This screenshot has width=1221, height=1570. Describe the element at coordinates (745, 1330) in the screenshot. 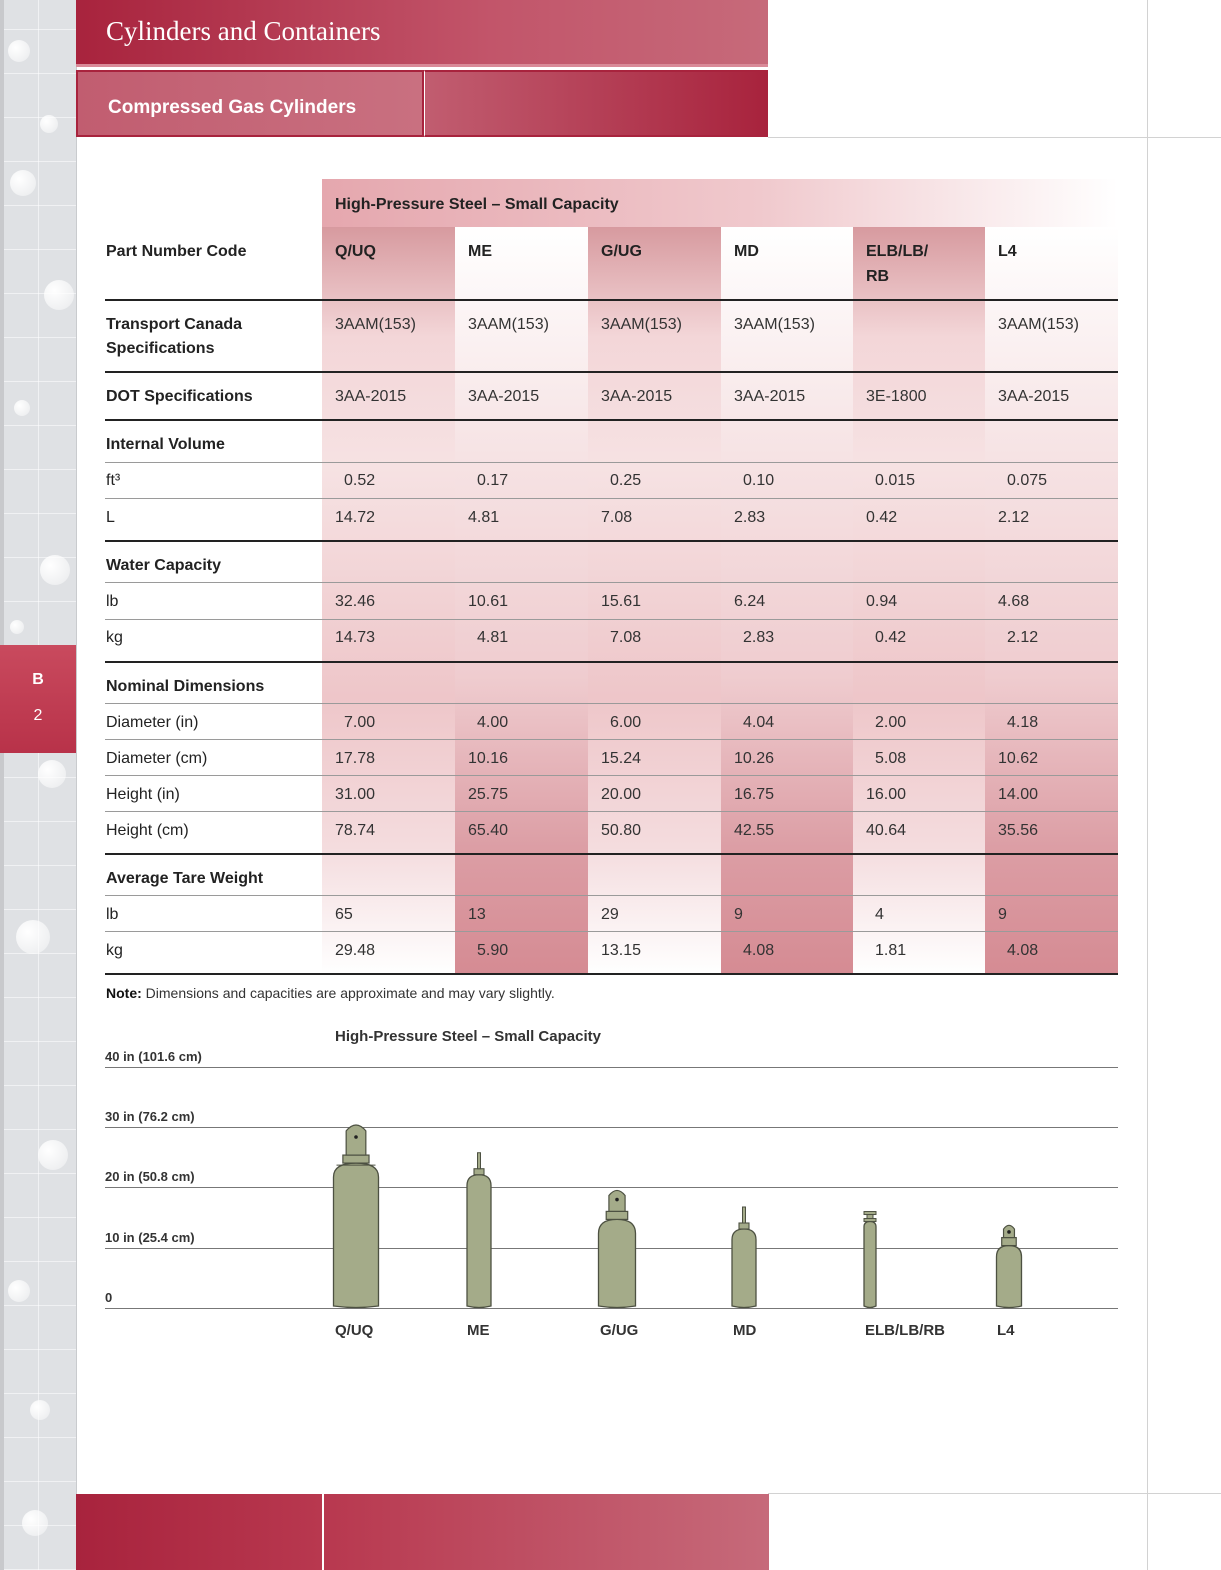

I see `x-category-label: MD` at that location.